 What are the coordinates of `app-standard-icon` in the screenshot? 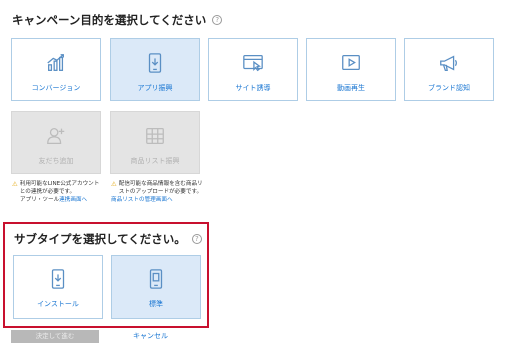 It's located at (156, 279).